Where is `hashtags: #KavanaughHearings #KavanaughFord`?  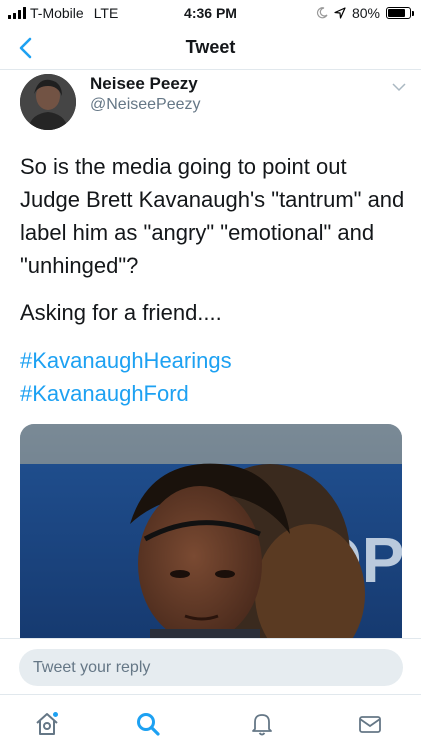
hashtags: #KavanaughHearings #KavanaughFord is located at coordinates (126, 377).